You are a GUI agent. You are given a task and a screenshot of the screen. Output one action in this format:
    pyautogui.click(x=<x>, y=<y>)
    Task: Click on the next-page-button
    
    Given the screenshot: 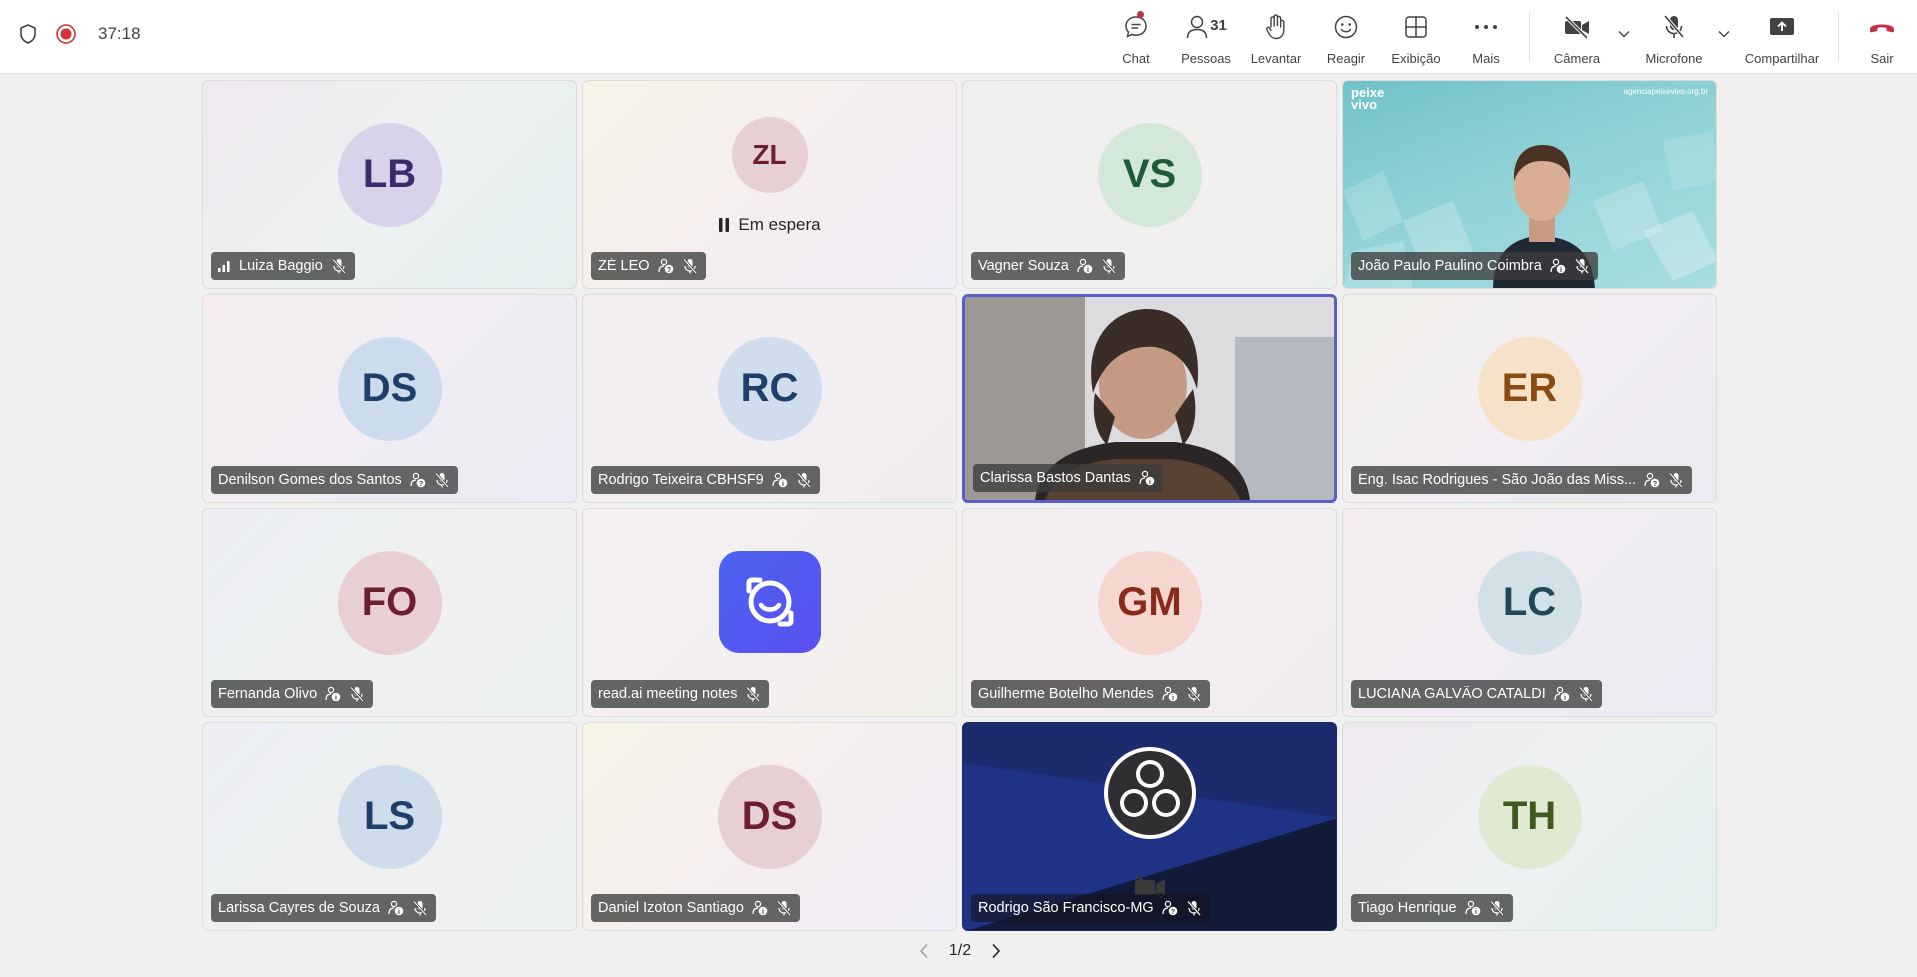 What is the action you would take?
    pyautogui.click(x=996, y=951)
    